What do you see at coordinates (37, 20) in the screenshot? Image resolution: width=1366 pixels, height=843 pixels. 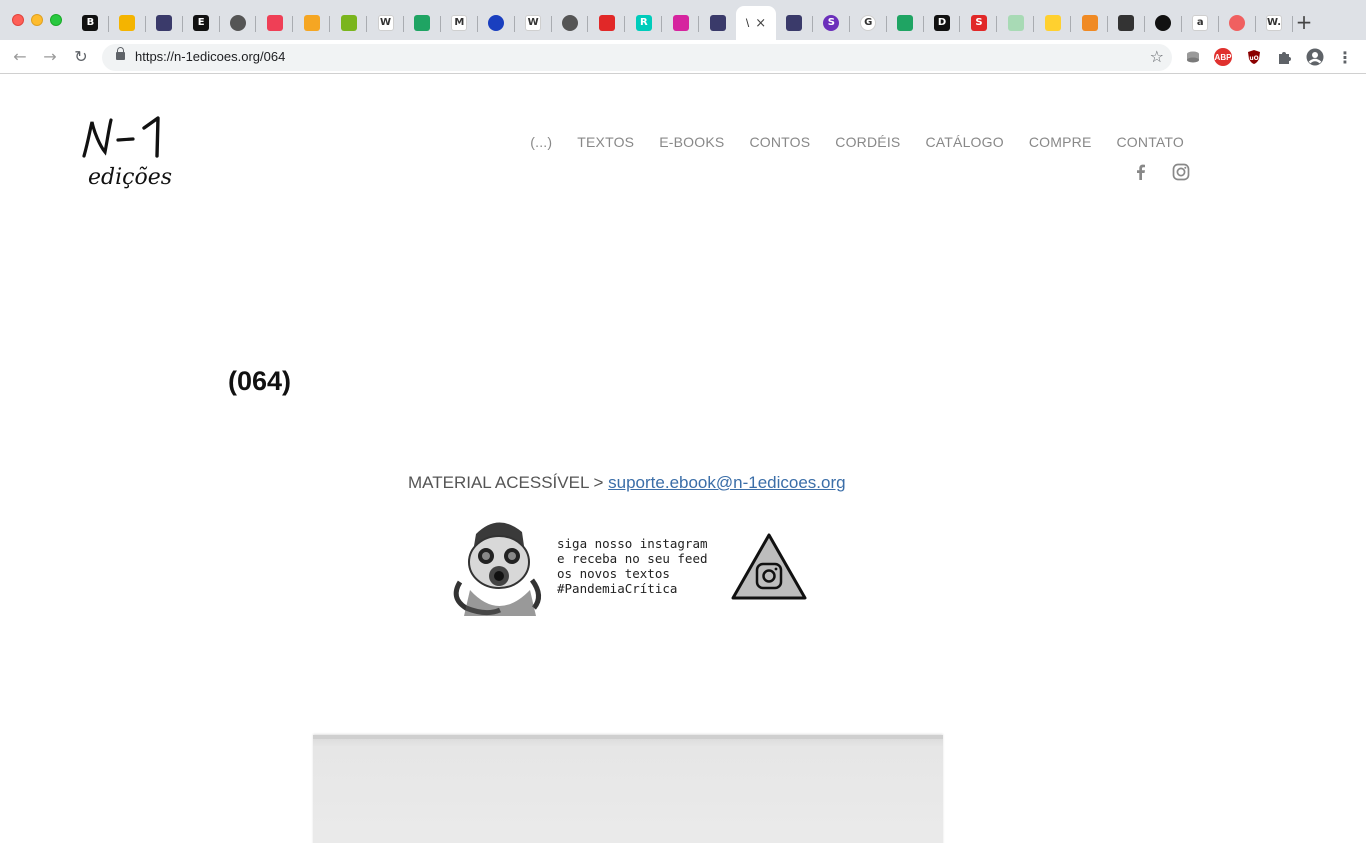 I see `minimize-window-button` at bounding box center [37, 20].